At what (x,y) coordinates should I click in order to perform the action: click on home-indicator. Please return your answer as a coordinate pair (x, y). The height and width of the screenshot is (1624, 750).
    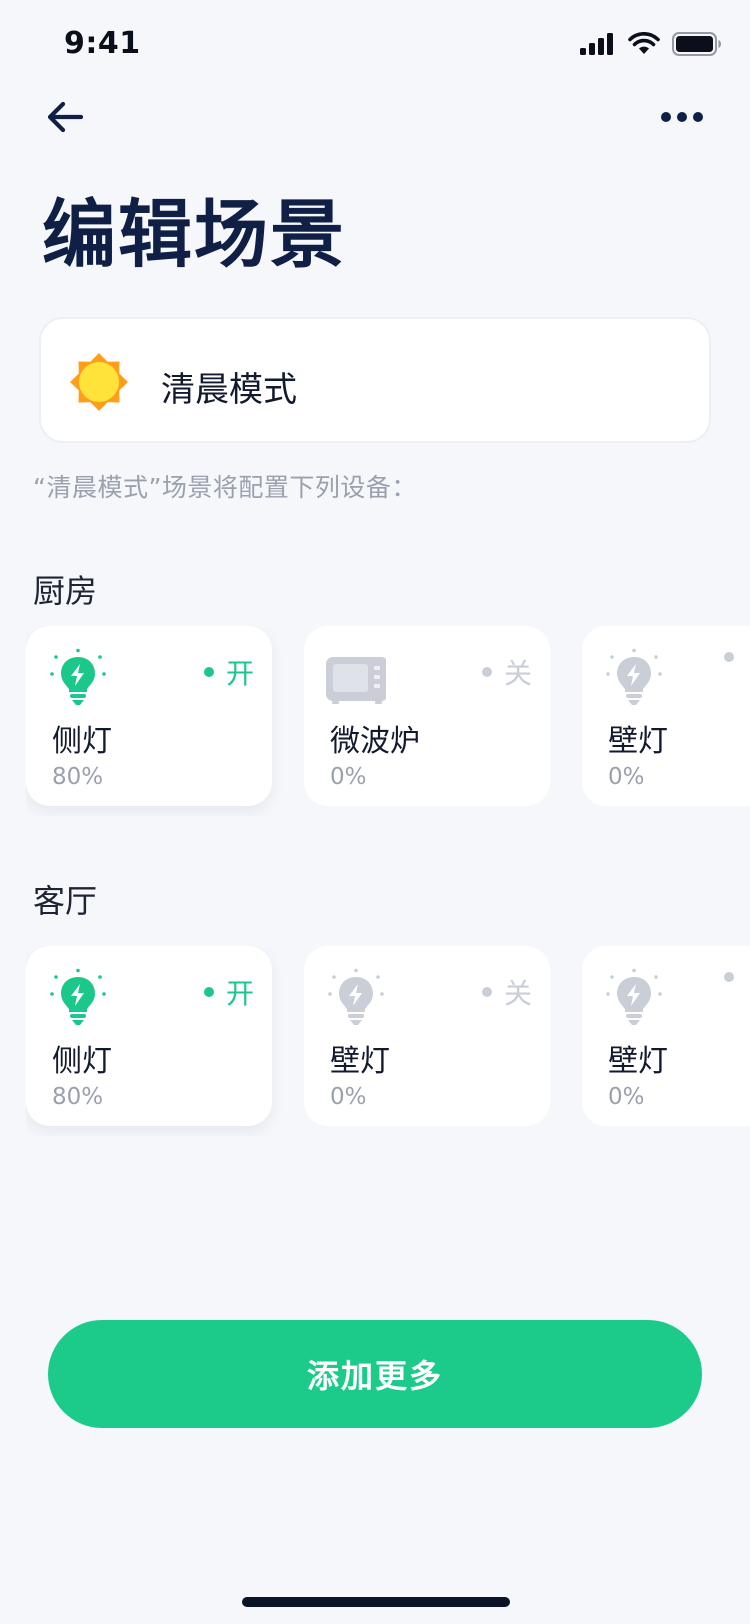
    Looking at the image, I should click on (376, 1602).